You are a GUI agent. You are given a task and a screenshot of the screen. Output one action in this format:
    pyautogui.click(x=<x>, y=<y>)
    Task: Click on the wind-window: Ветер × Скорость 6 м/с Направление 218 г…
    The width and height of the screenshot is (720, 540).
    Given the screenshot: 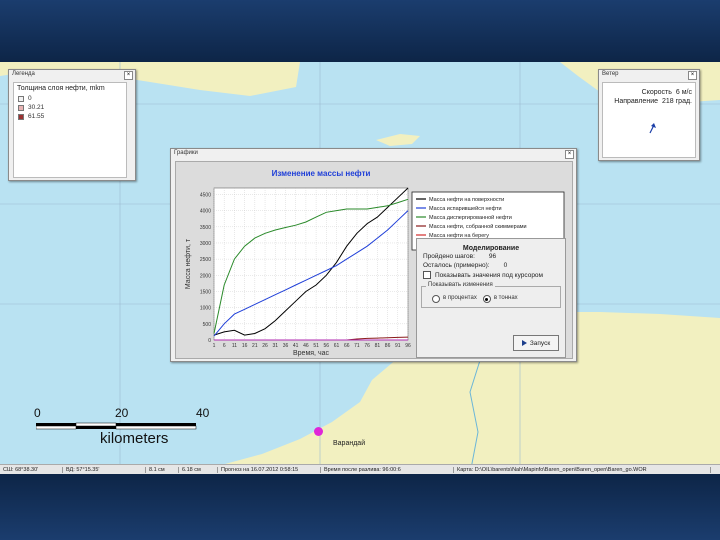 What is the action you would take?
    pyautogui.click(x=649, y=115)
    